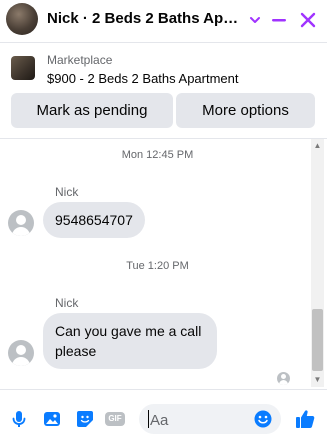 The width and height of the screenshot is (327, 438). What do you see at coordinates (19, 419) in the screenshot?
I see `microphone-icon` at bounding box center [19, 419].